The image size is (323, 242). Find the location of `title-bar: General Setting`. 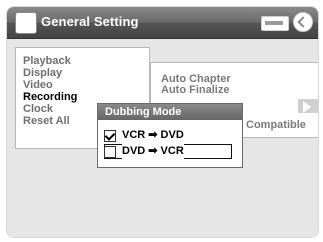

title-bar: General Setting is located at coordinates (162, 23).